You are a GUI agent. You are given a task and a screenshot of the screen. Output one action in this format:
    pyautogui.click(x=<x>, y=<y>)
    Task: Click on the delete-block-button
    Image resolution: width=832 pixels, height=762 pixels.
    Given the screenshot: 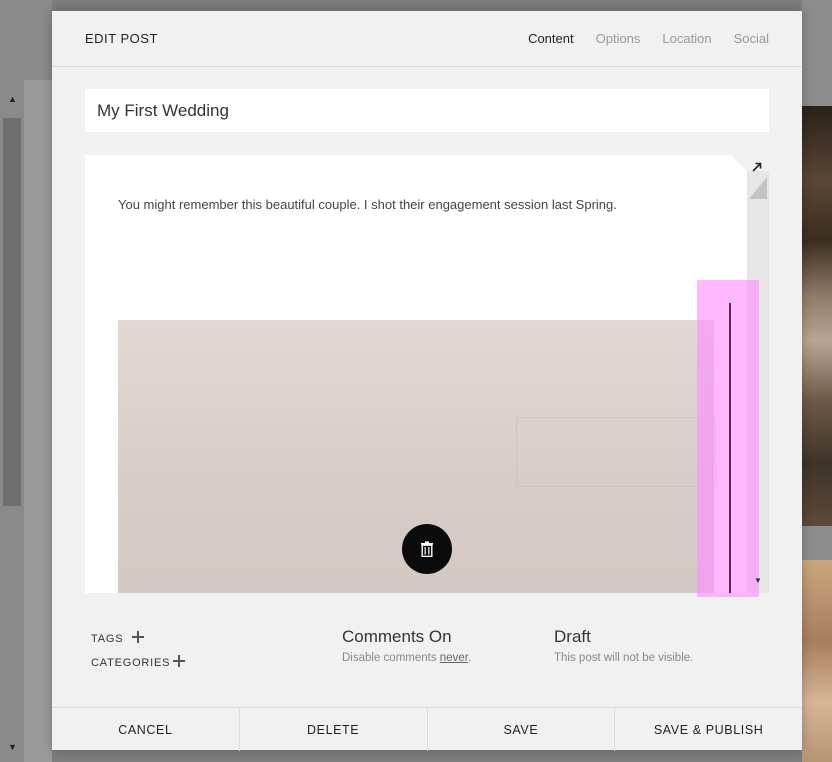 What is the action you would take?
    pyautogui.click(x=427, y=549)
    